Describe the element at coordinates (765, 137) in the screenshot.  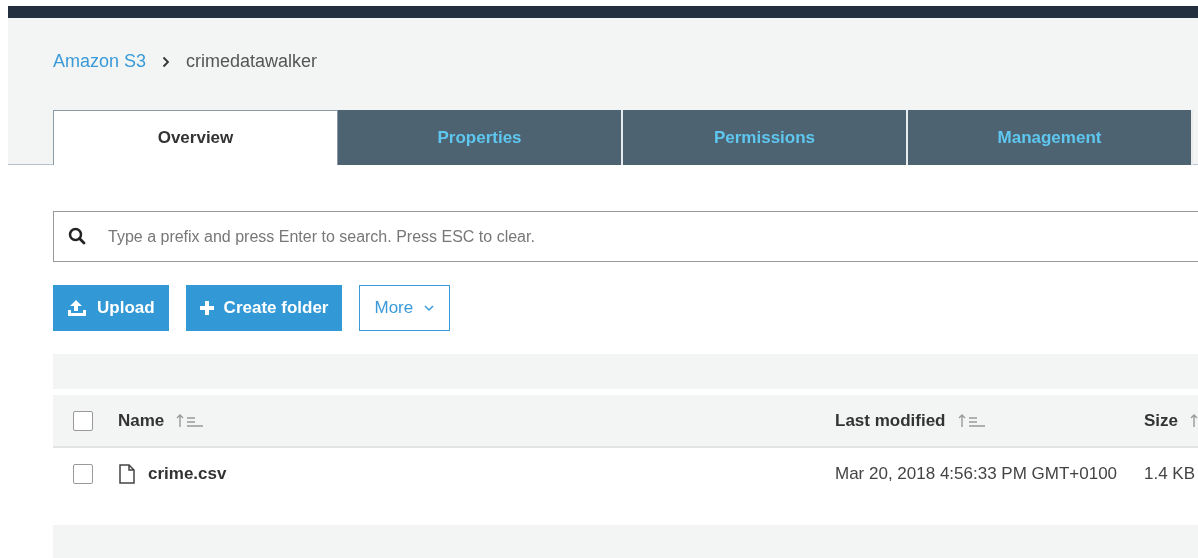
I see `tab: Permissions` at that location.